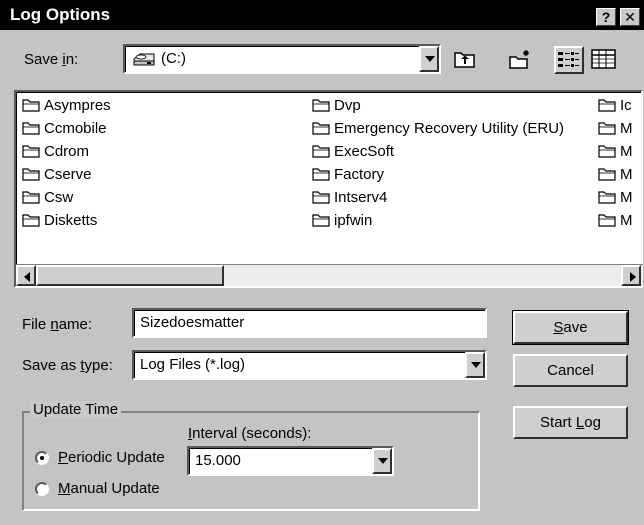 The height and width of the screenshot is (525, 644). I want to click on up-one-level-icon, so click(465, 63).